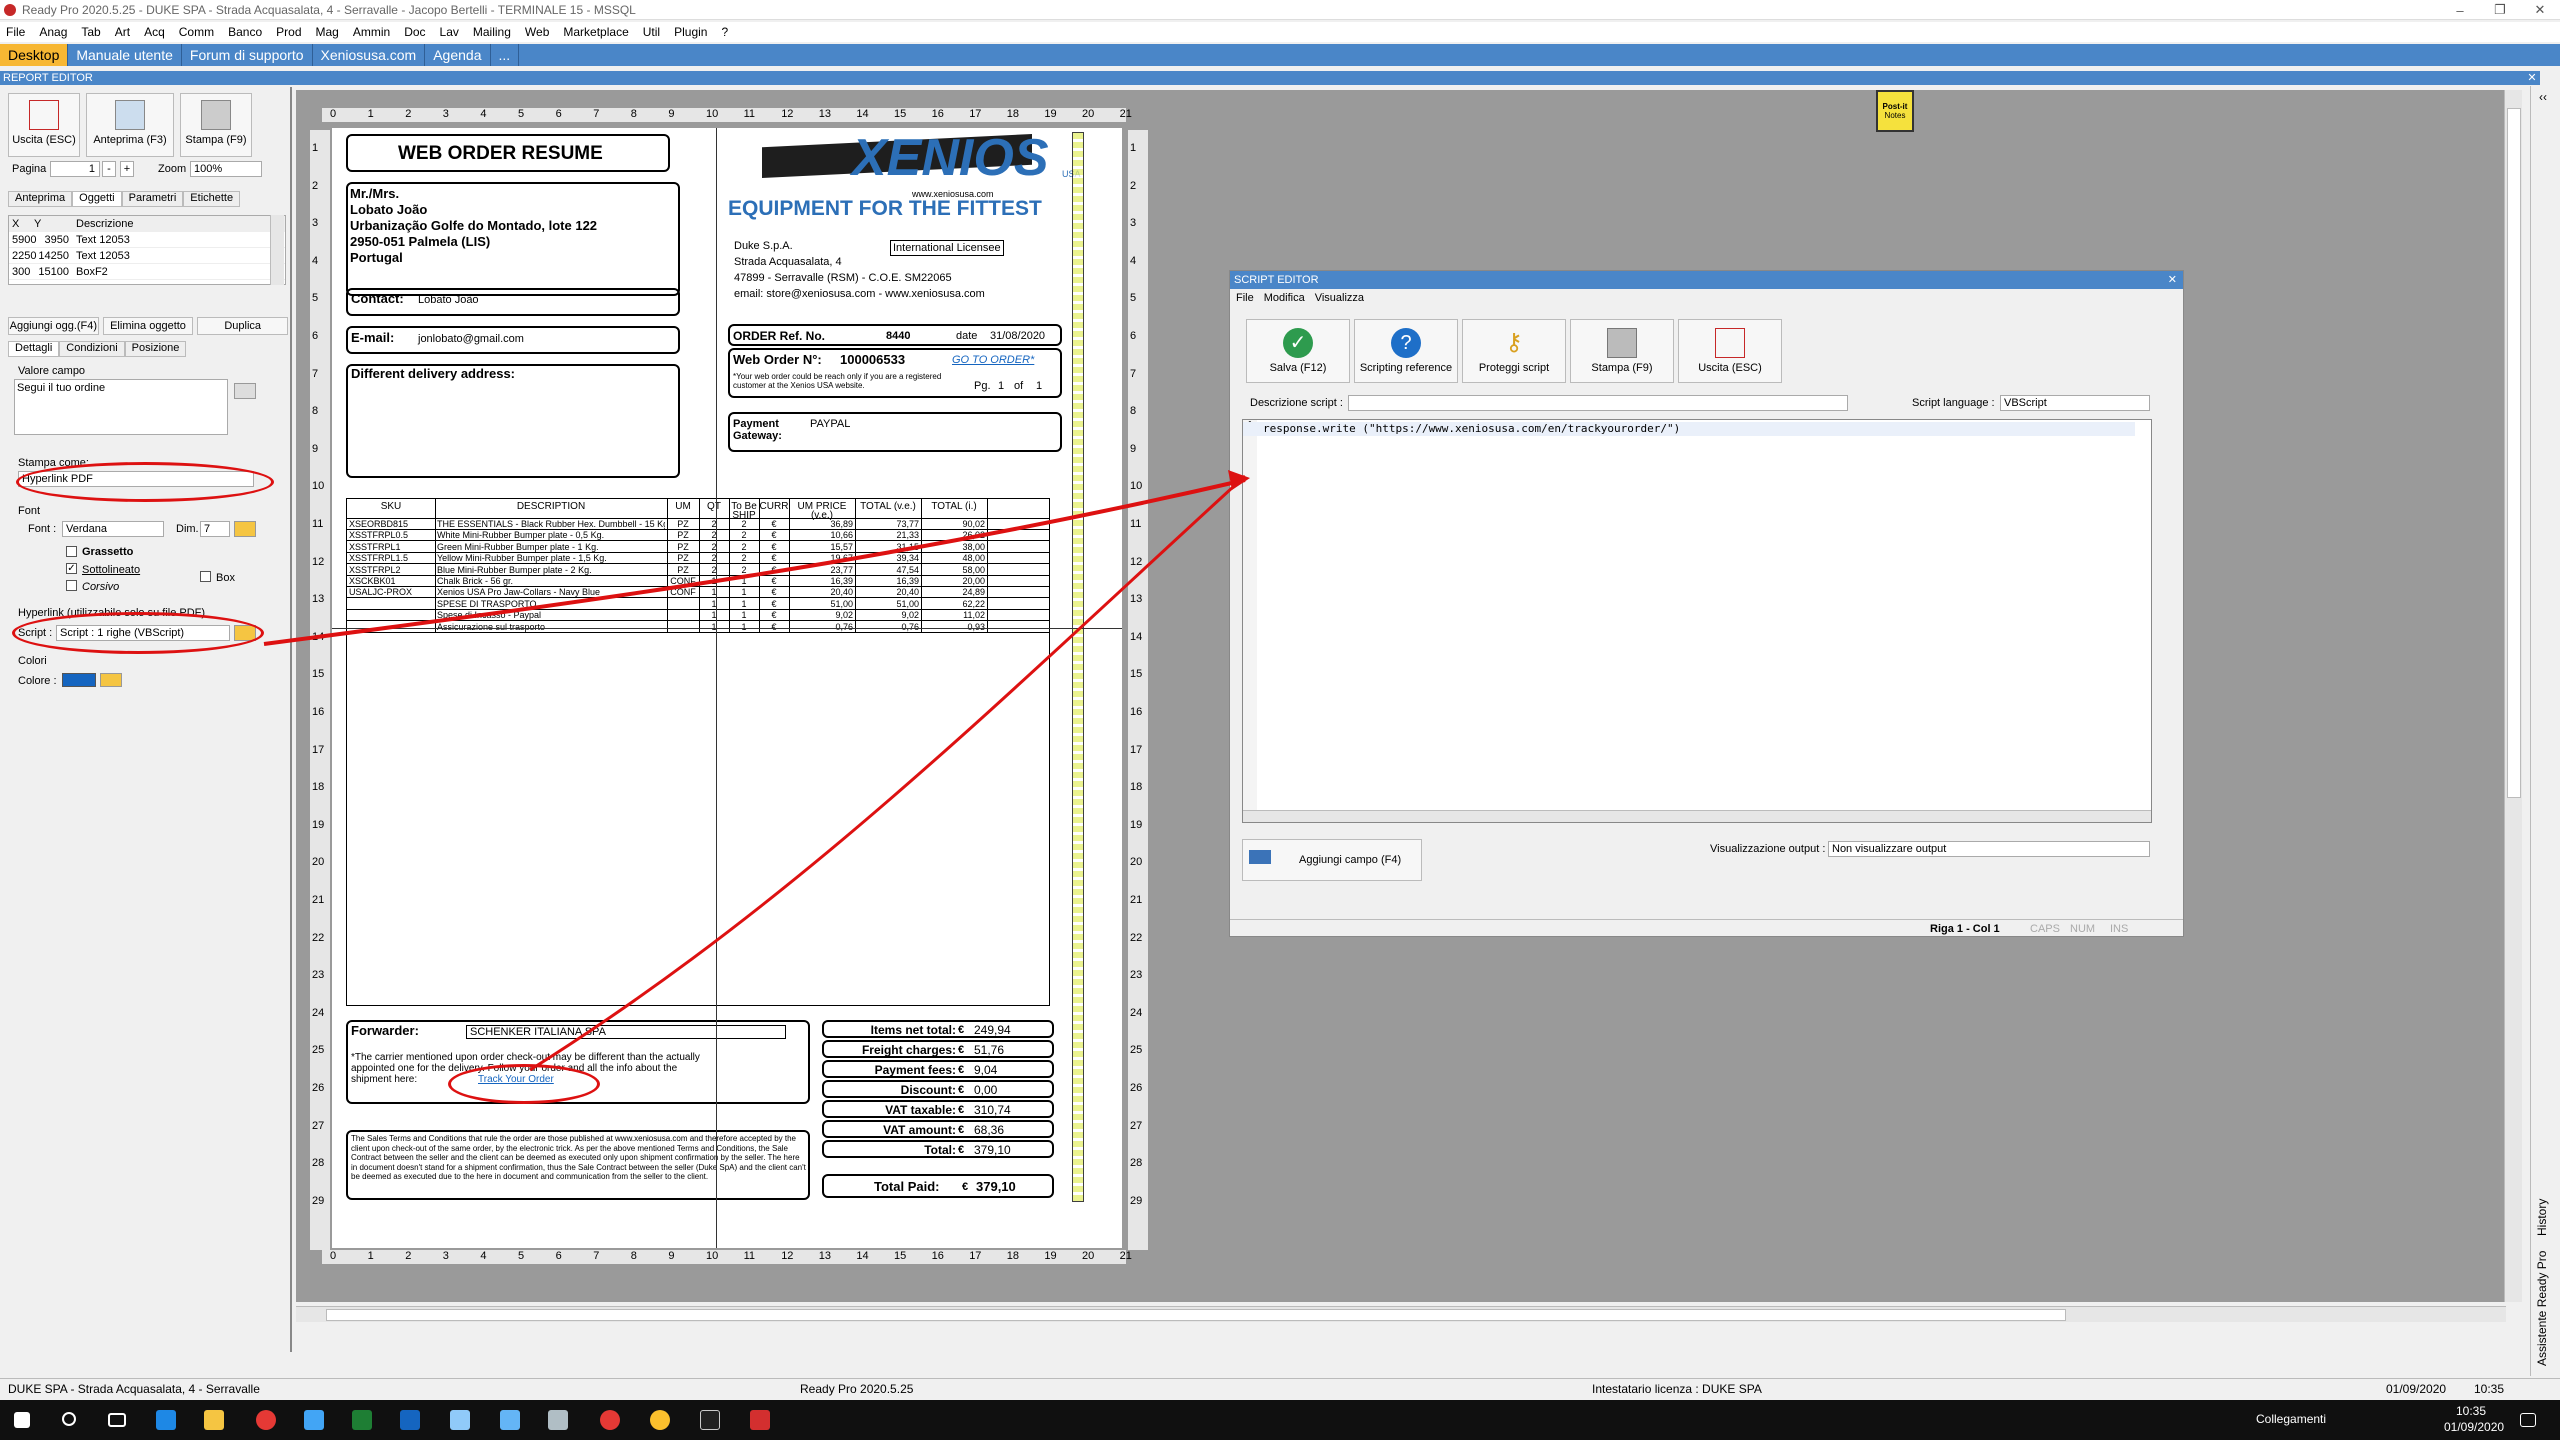 This screenshot has height=1440, width=2560. What do you see at coordinates (214, 1420) in the screenshot?
I see `file-explorer-icon` at bounding box center [214, 1420].